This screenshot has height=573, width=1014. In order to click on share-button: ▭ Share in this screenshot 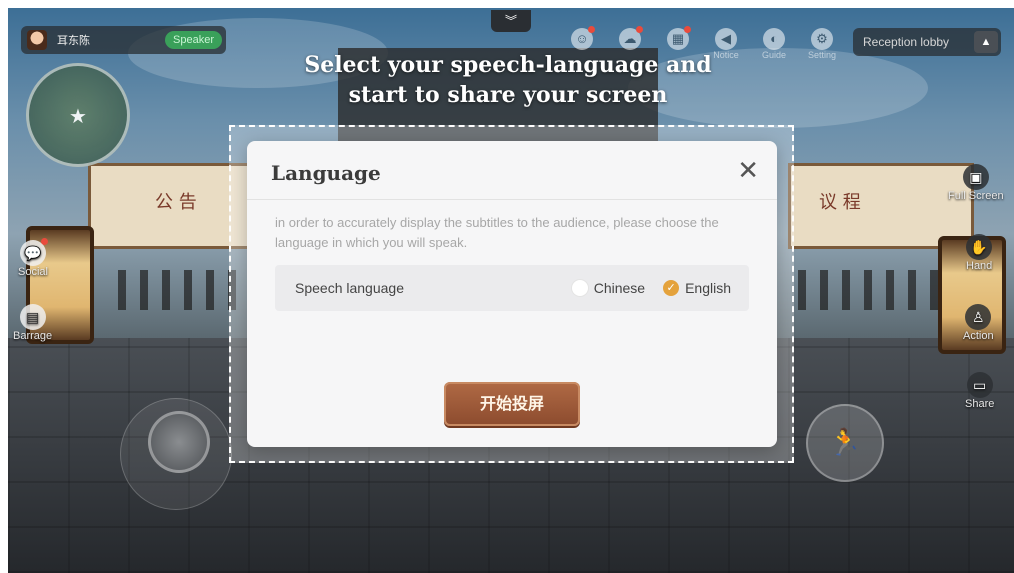, I will do `click(979, 391)`.